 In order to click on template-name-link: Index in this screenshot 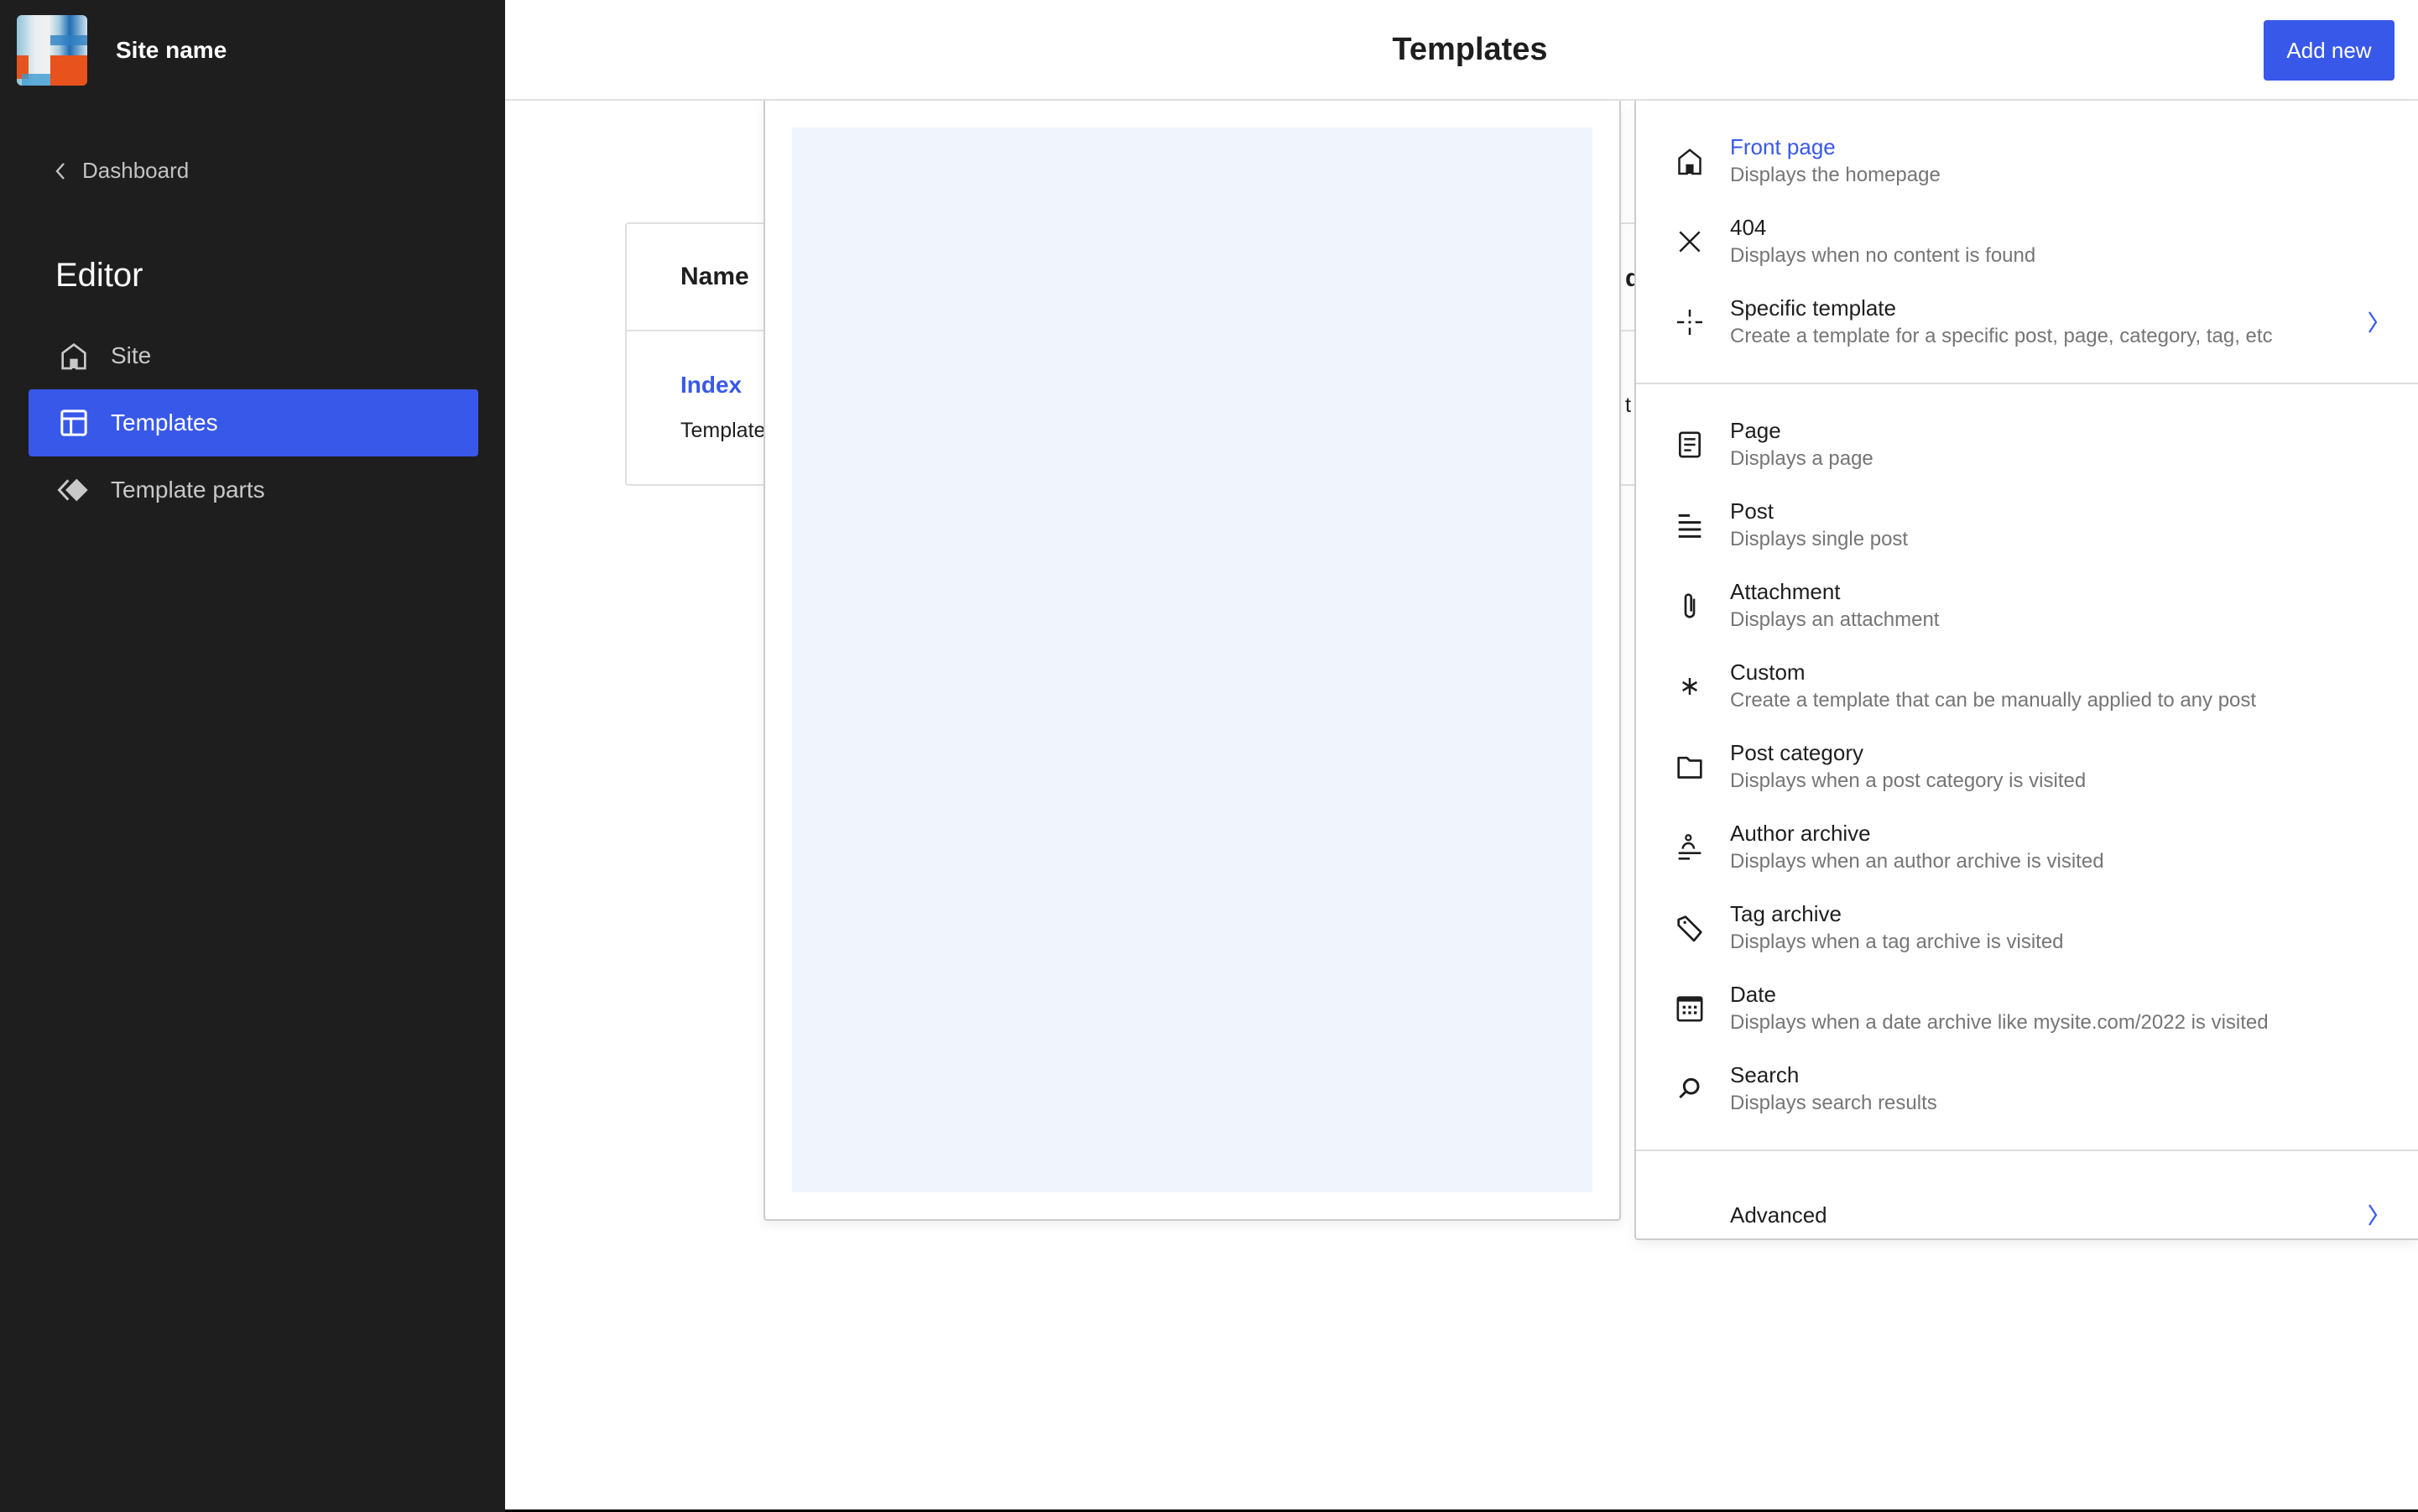, I will do `click(711, 386)`.